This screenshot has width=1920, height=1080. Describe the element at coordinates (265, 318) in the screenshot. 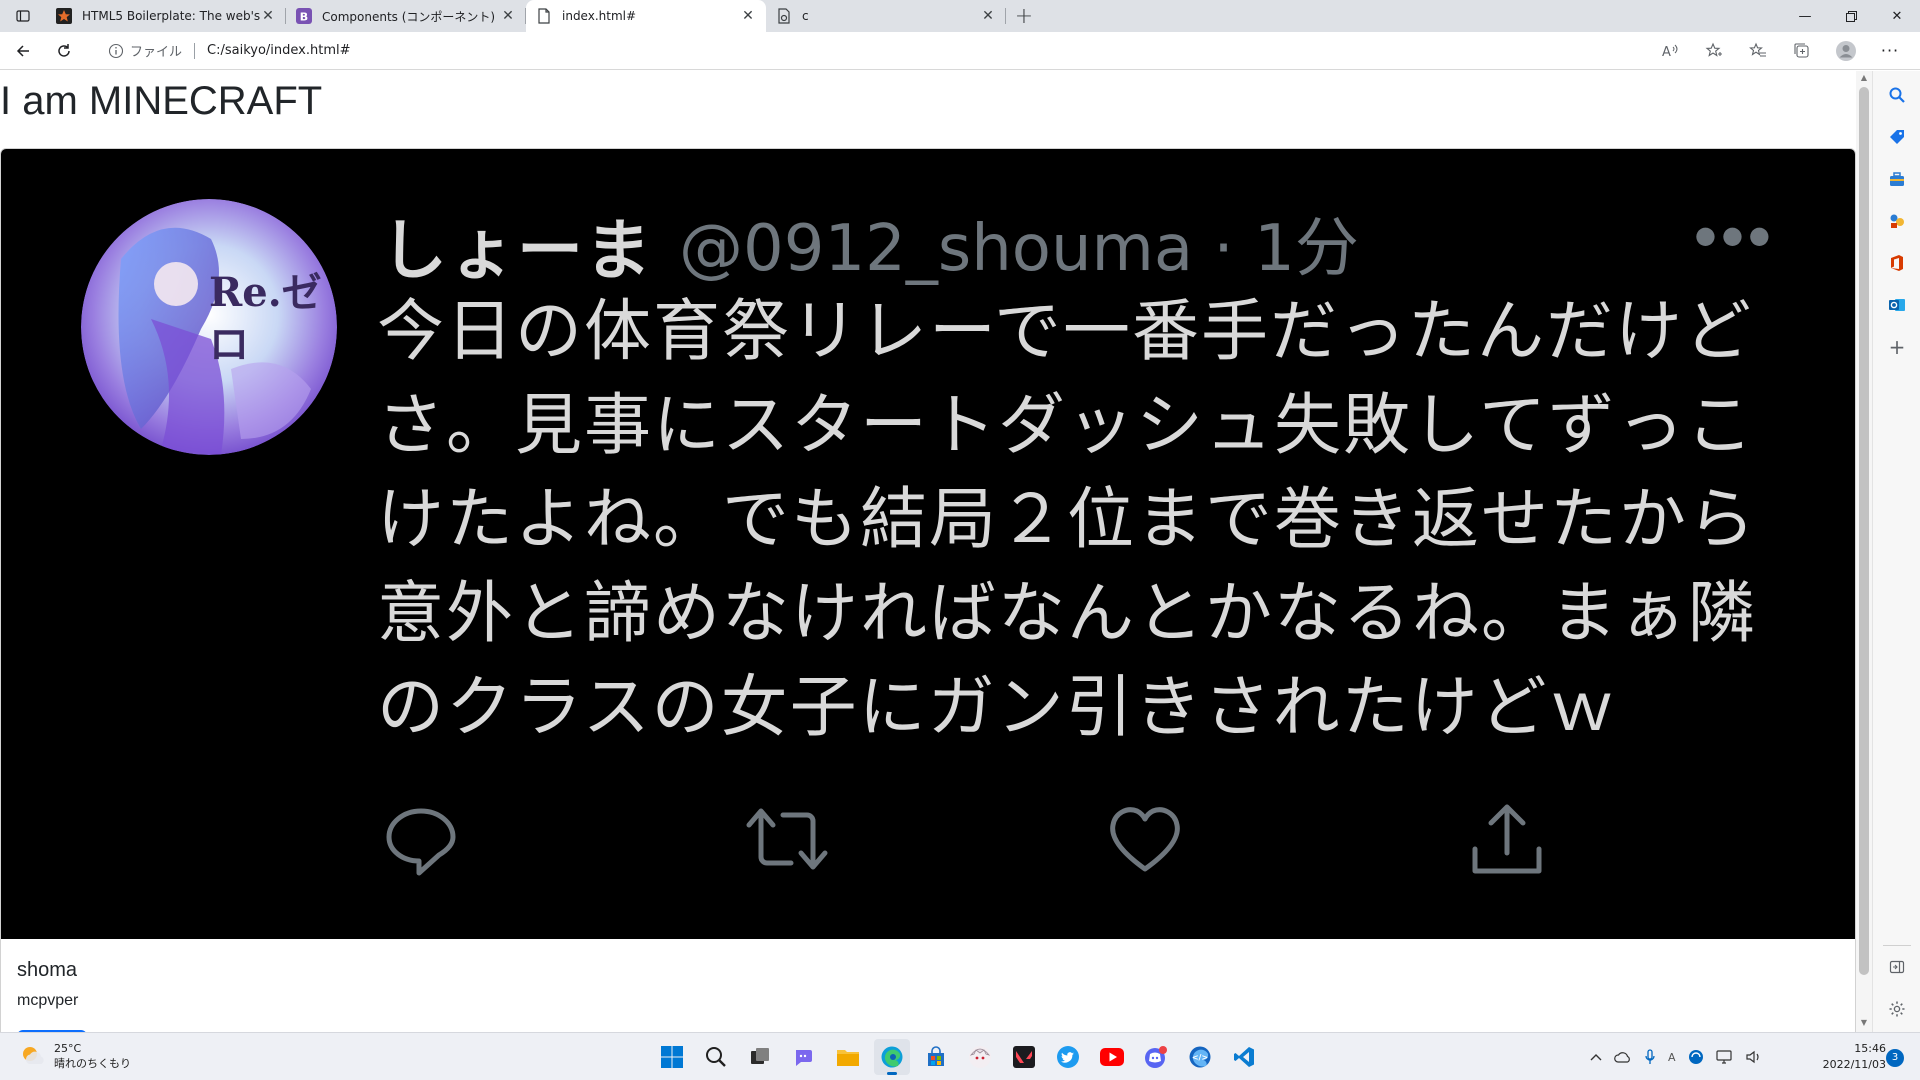

I see `avatar-logo-text: Re.ゼロ` at that location.